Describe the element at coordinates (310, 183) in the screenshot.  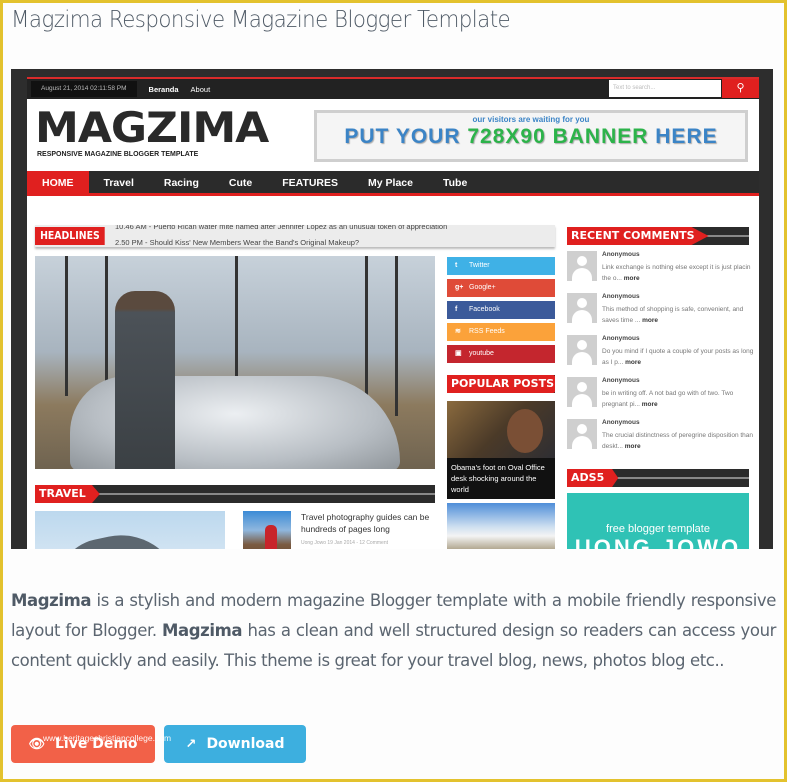
I see `preview-nav-features: FEATURES` at that location.